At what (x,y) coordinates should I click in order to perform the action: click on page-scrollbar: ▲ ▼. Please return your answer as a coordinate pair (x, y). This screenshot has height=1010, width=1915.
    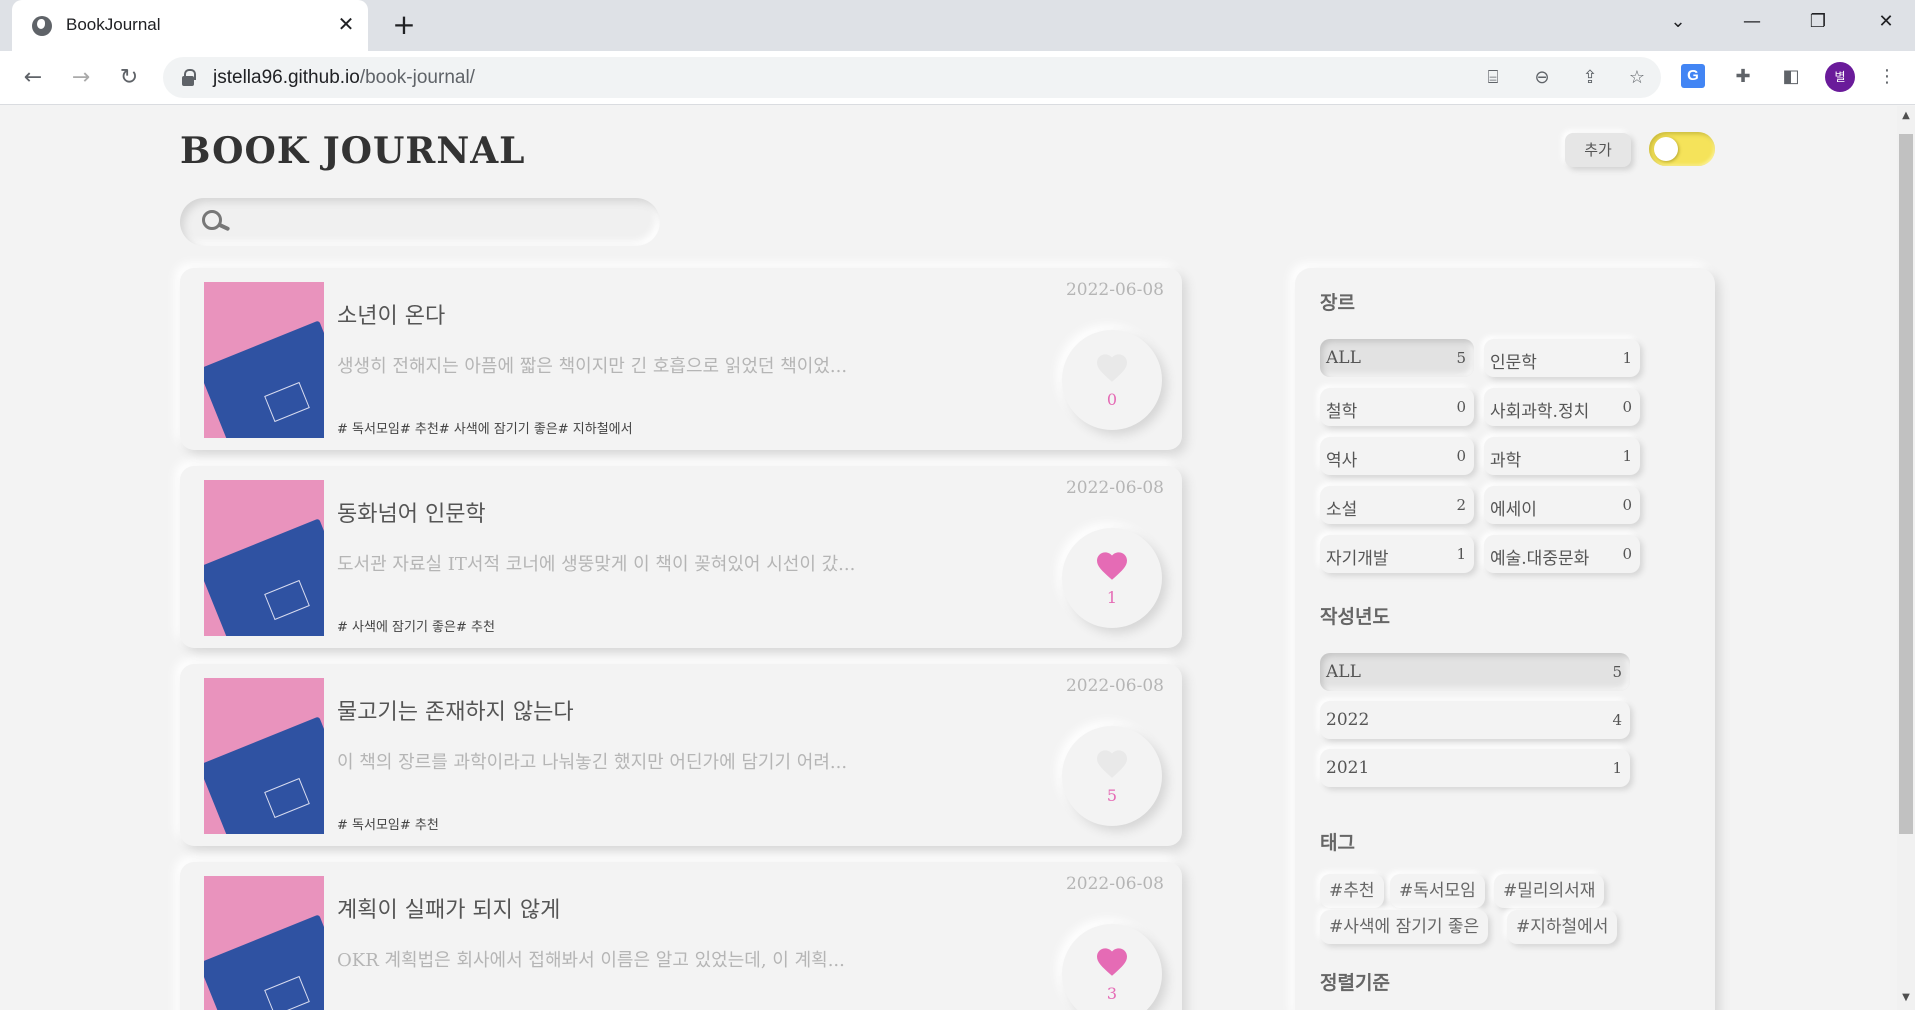
    Looking at the image, I should click on (1906, 558).